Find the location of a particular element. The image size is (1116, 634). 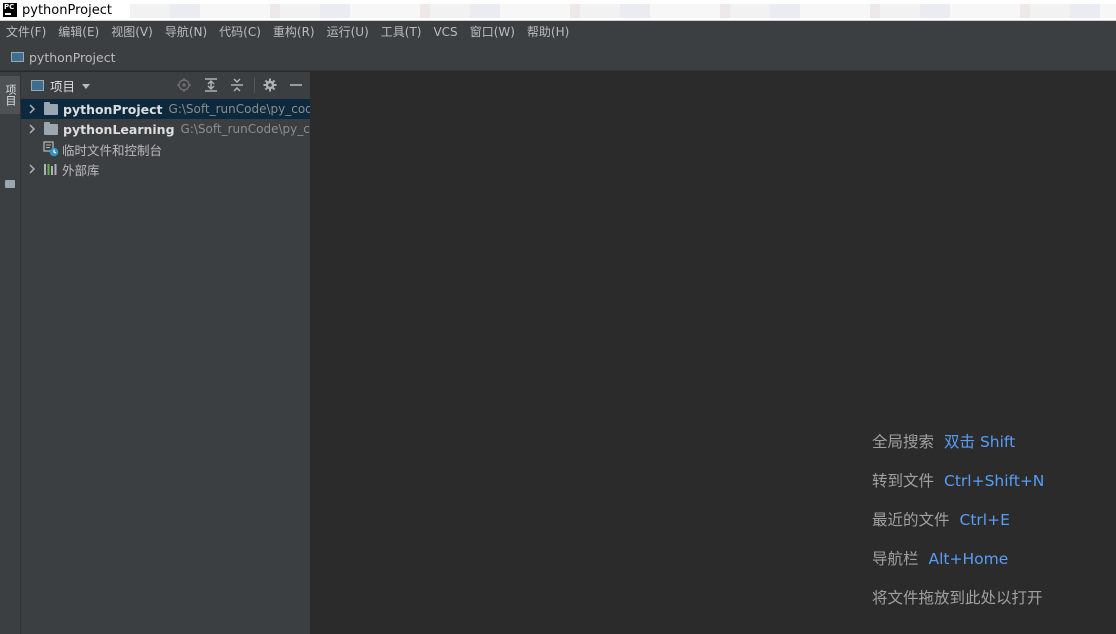

hint-text: 导航栏 is located at coordinates (895, 559).